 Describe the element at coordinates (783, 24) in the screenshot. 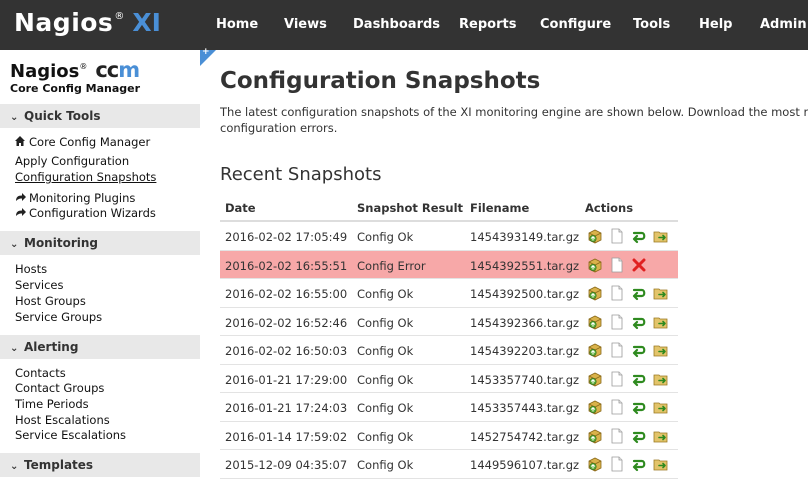

I see `nav-admin: Admin` at that location.